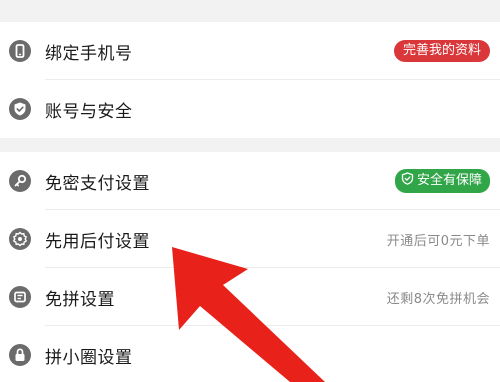 This screenshot has width=500, height=382. I want to click on pay-later-right: 开通后可0元下单, so click(443, 239).